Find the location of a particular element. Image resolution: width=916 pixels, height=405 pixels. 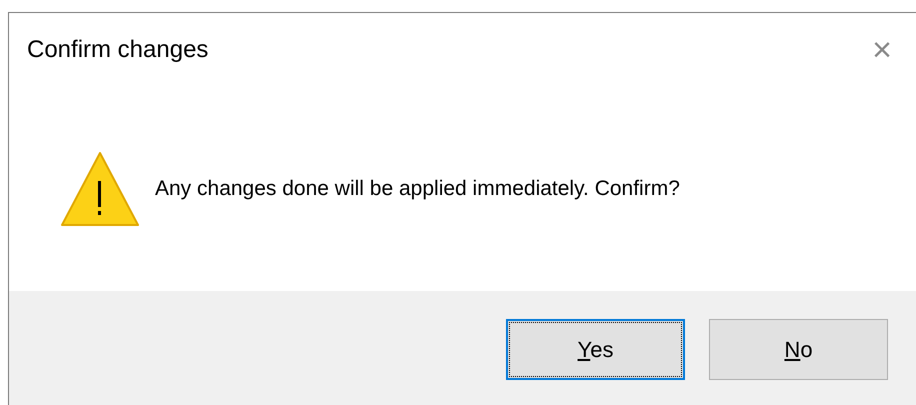

dialog-button: Yes is located at coordinates (595, 349).